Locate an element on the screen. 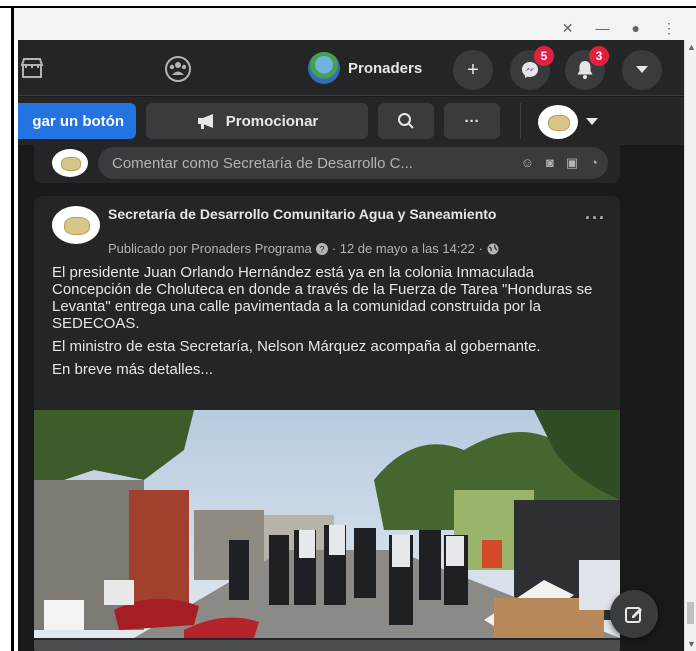 The image size is (696, 651). groups-icon is located at coordinates (177, 68).